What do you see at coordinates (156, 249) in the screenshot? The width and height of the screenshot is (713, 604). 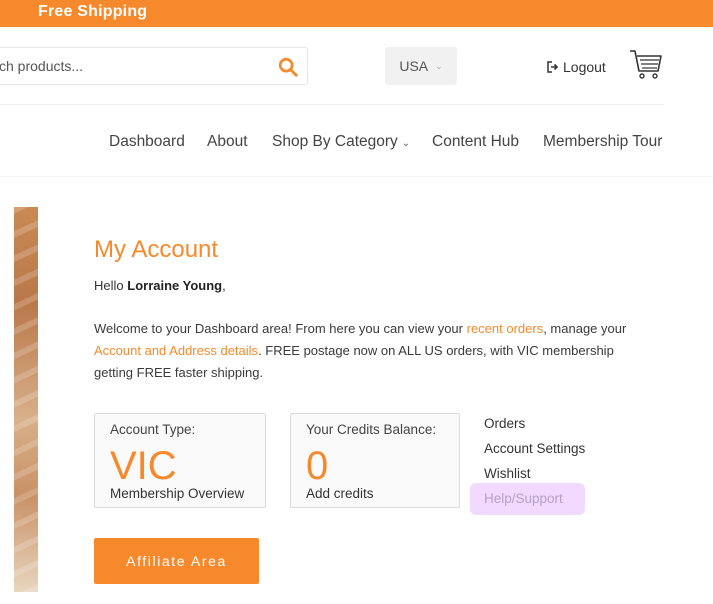 I see `page-title: My Account` at bounding box center [156, 249].